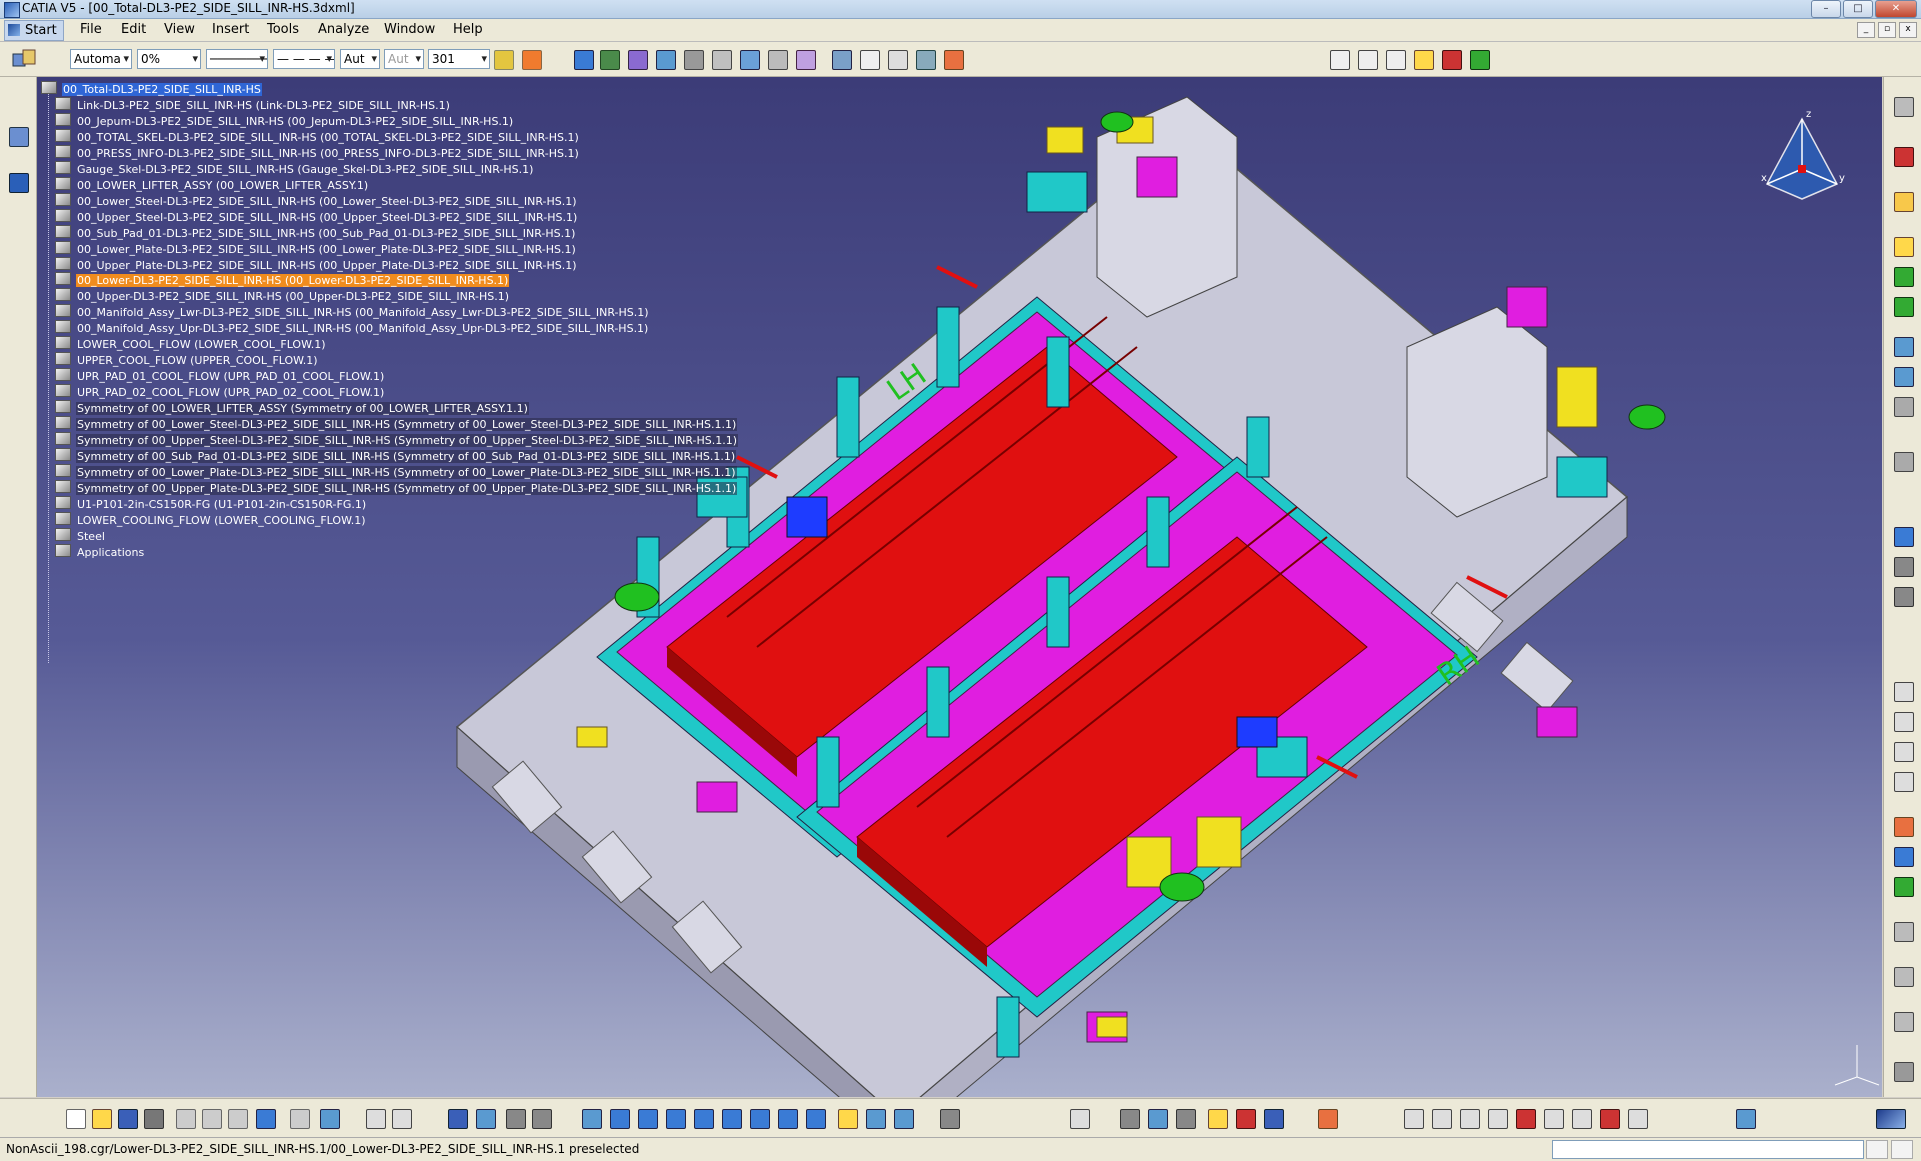 The width and height of the screenshot is (1921, 1161). What do you see at coordinates (187, 360) in the screenshot?
I see `tree-item: UPPER_COOL_FLOW (UPPER_COOL_FLOW.1)` at bounding box center [187, 360].